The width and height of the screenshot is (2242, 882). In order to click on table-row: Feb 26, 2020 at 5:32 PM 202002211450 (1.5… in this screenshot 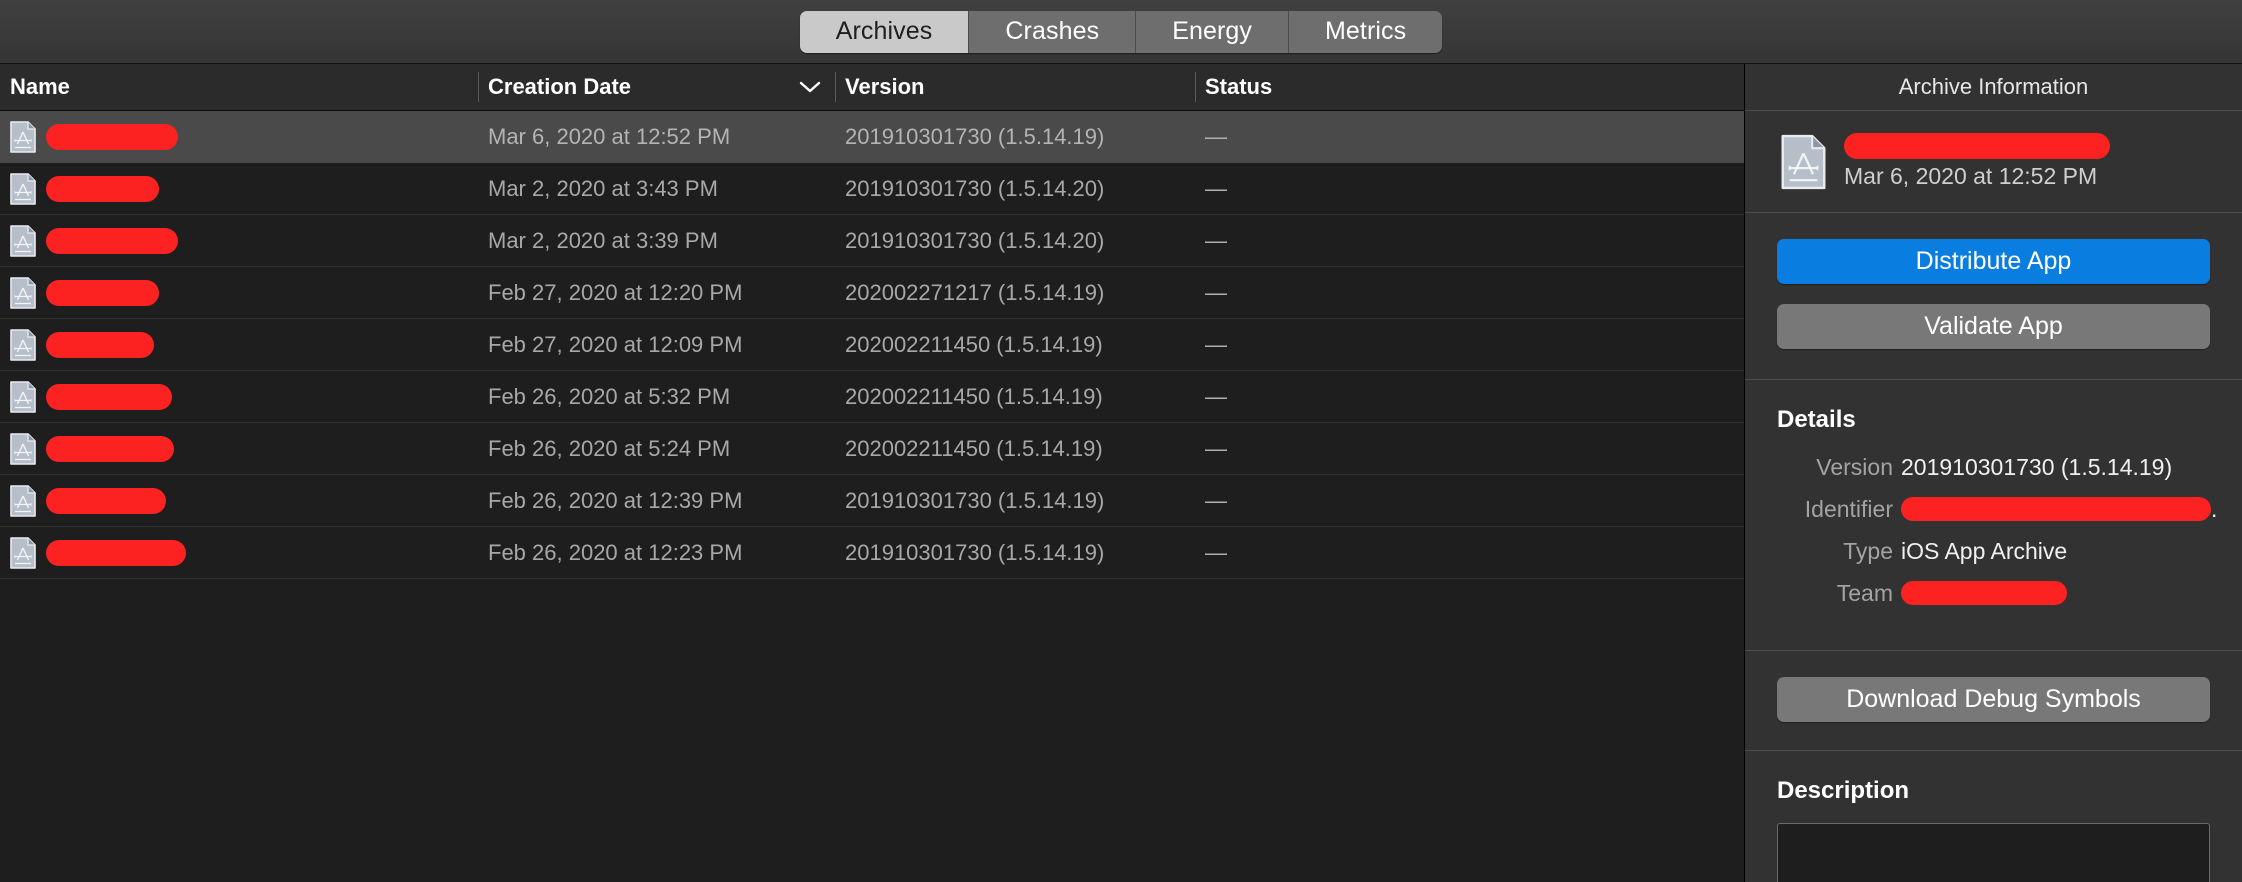, I will do `click(872, 397)`.